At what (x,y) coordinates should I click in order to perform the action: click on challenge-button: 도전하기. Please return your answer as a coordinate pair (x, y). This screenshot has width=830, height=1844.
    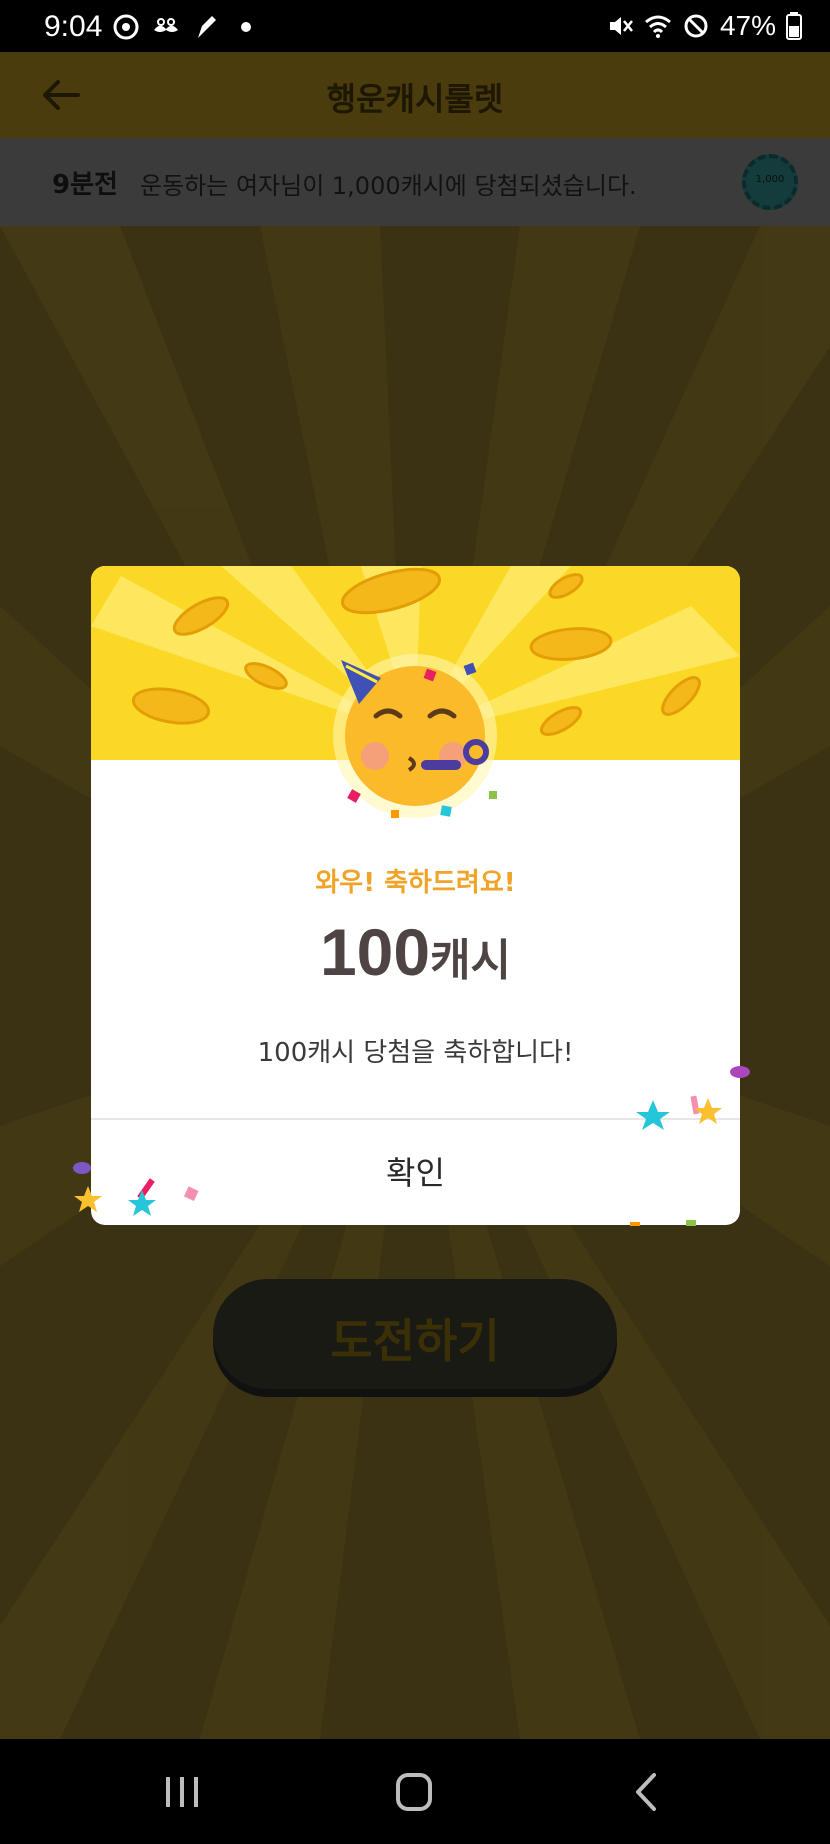
    Looking at the image, I should click on (415, 1334).